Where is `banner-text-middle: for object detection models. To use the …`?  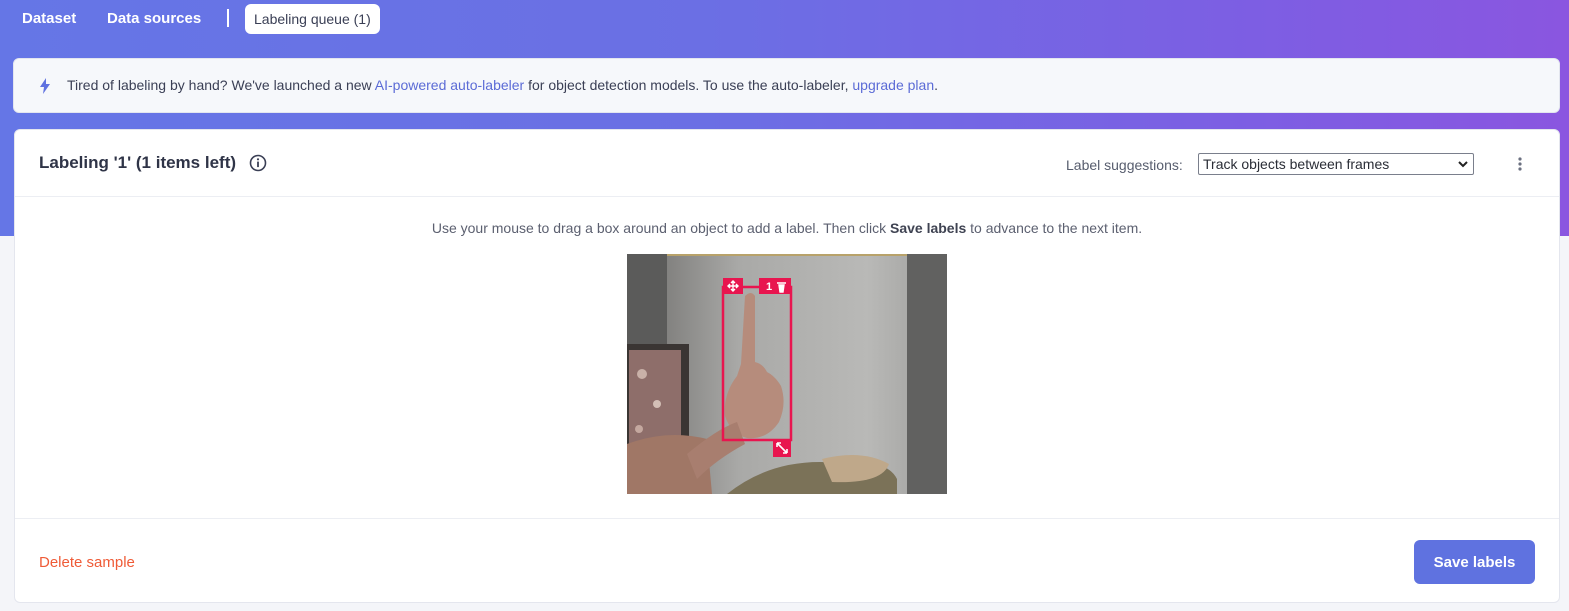
banner-text-middle: for object detection models. To use the … is located at coordinates (688, 85).